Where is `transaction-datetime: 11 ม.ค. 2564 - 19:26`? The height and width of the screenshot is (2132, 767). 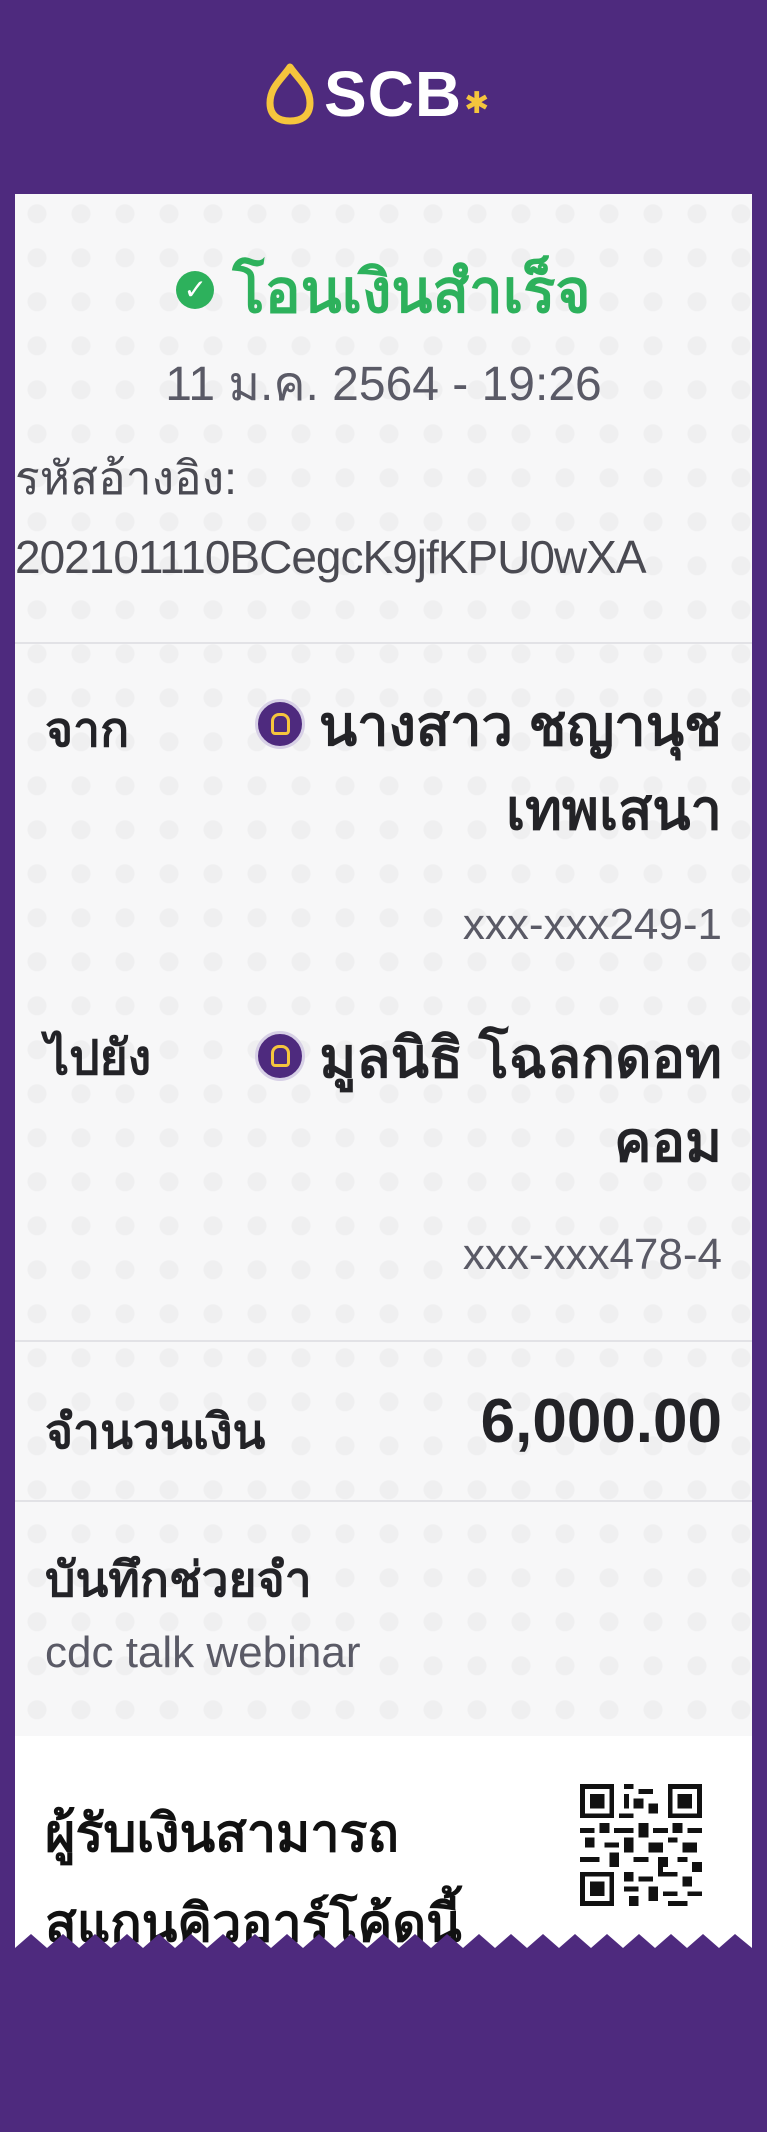
transaction-datetime: 11 ม.ค. 2564 - 19:26 is located at coordinates (383, 384).